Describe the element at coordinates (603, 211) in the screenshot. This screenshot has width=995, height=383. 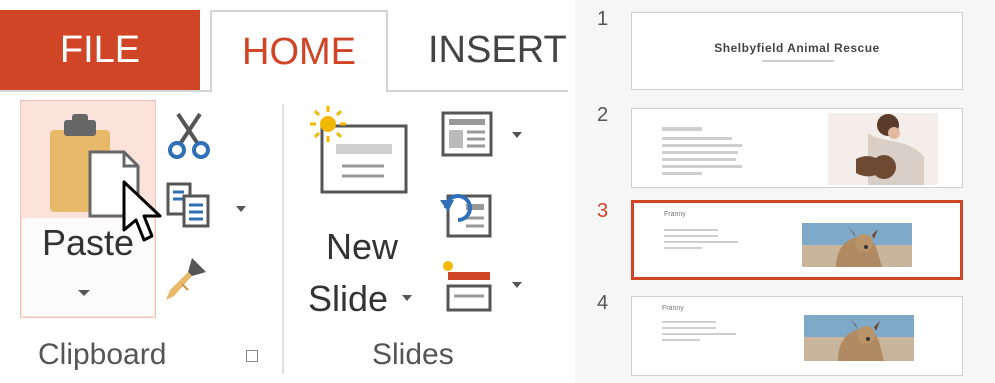
I see `slide-number-active: 3` at that location.